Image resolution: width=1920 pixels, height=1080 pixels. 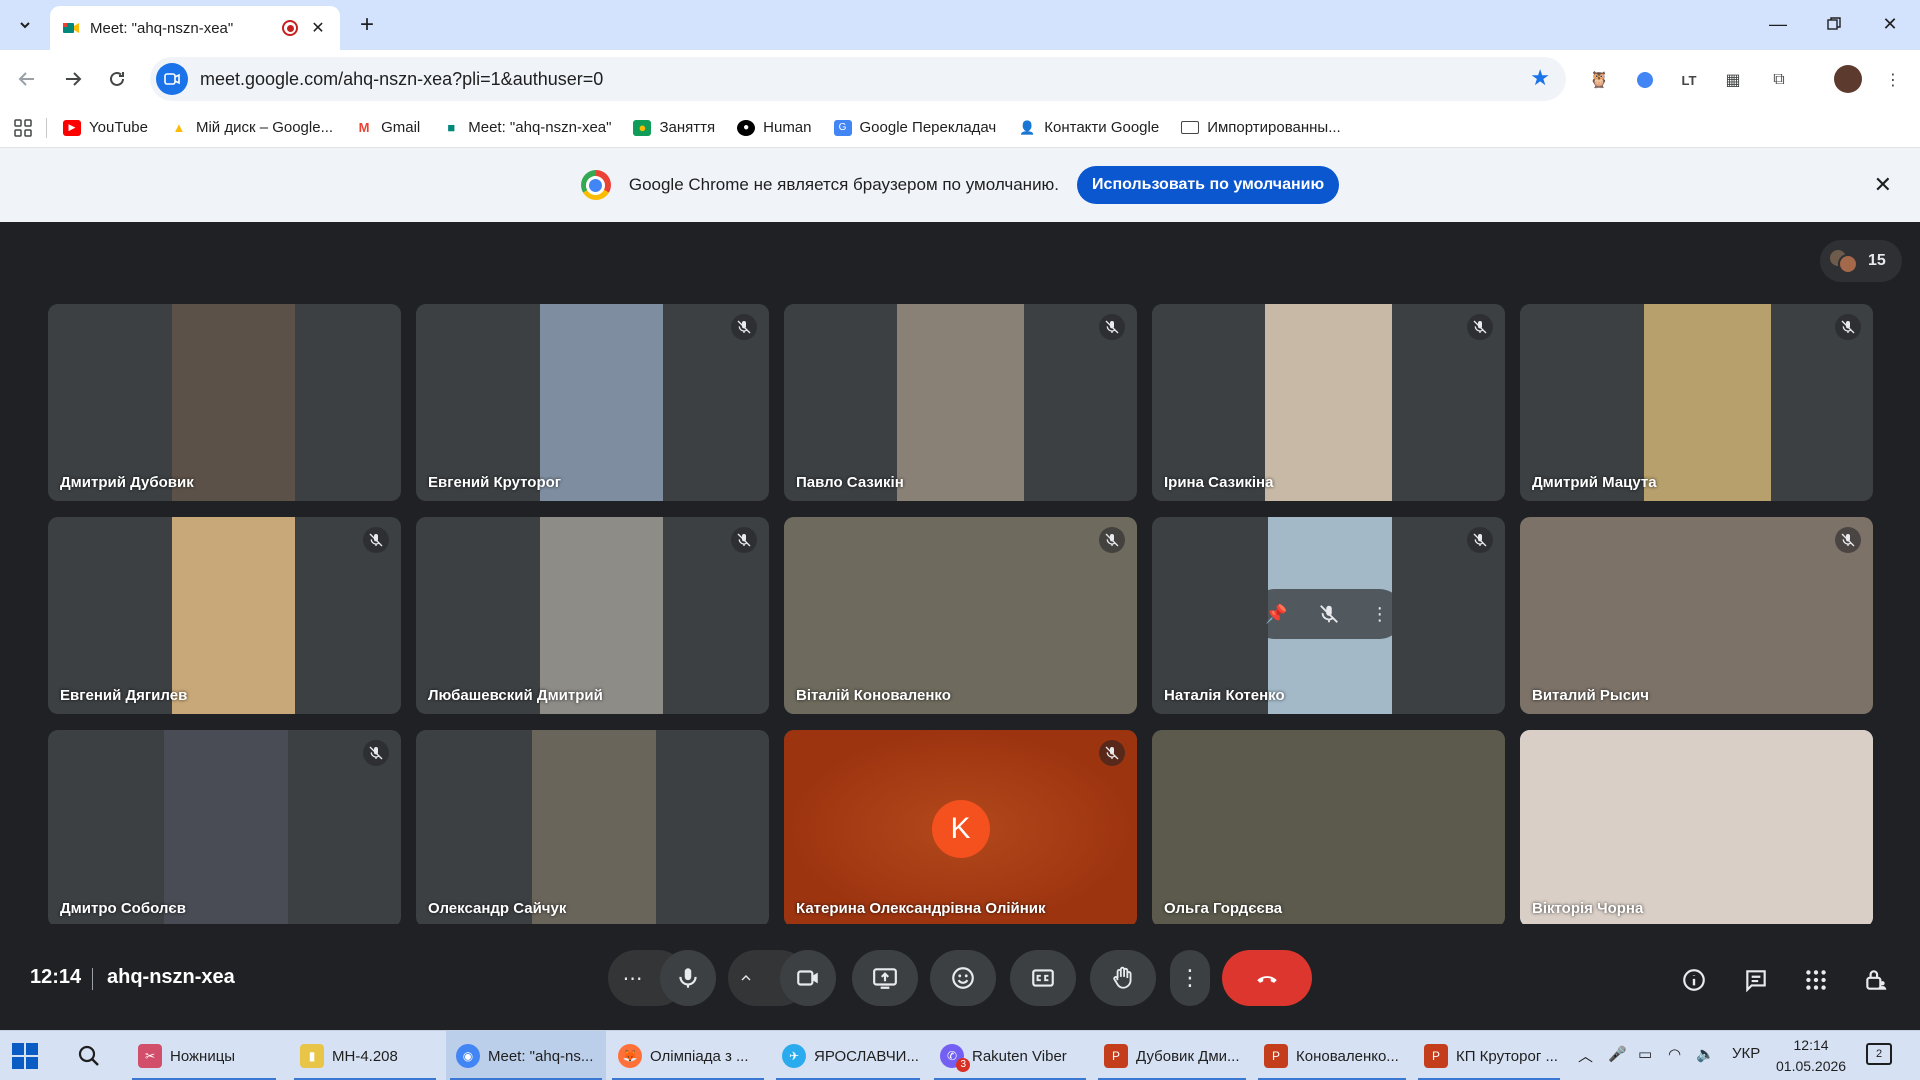 What do you see at coordinates (746, 127) in the screenshot?
I see `human-icon: ●` at bounding box center [746, 127].